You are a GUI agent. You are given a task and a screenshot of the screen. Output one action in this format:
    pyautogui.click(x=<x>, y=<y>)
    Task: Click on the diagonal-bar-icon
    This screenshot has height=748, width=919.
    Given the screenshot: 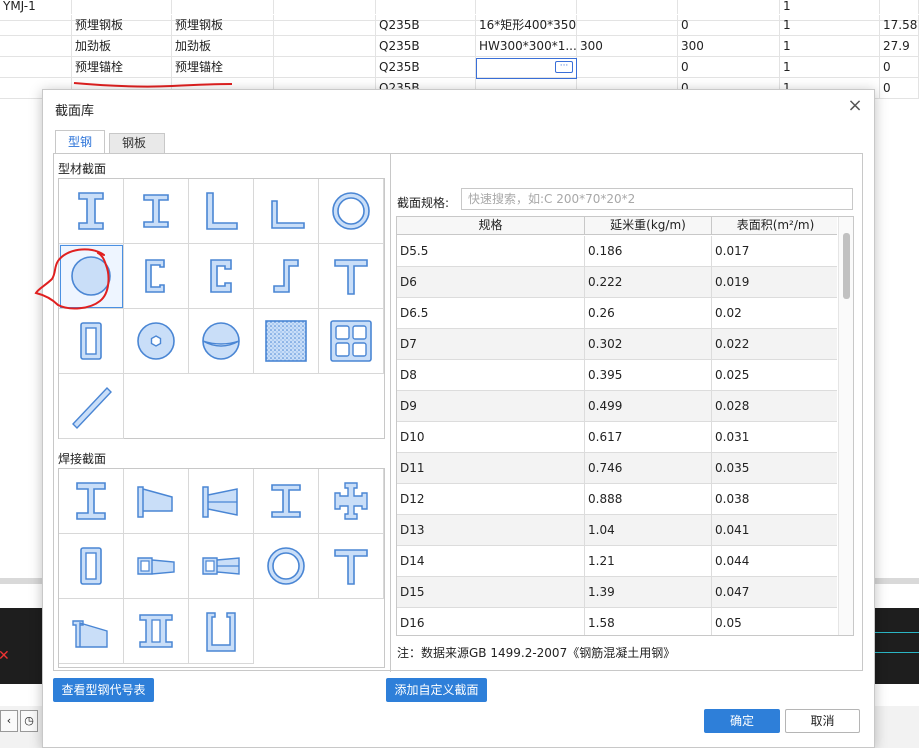 What is the action you would take?
    pyautogui.click(x=91, y=406)
    